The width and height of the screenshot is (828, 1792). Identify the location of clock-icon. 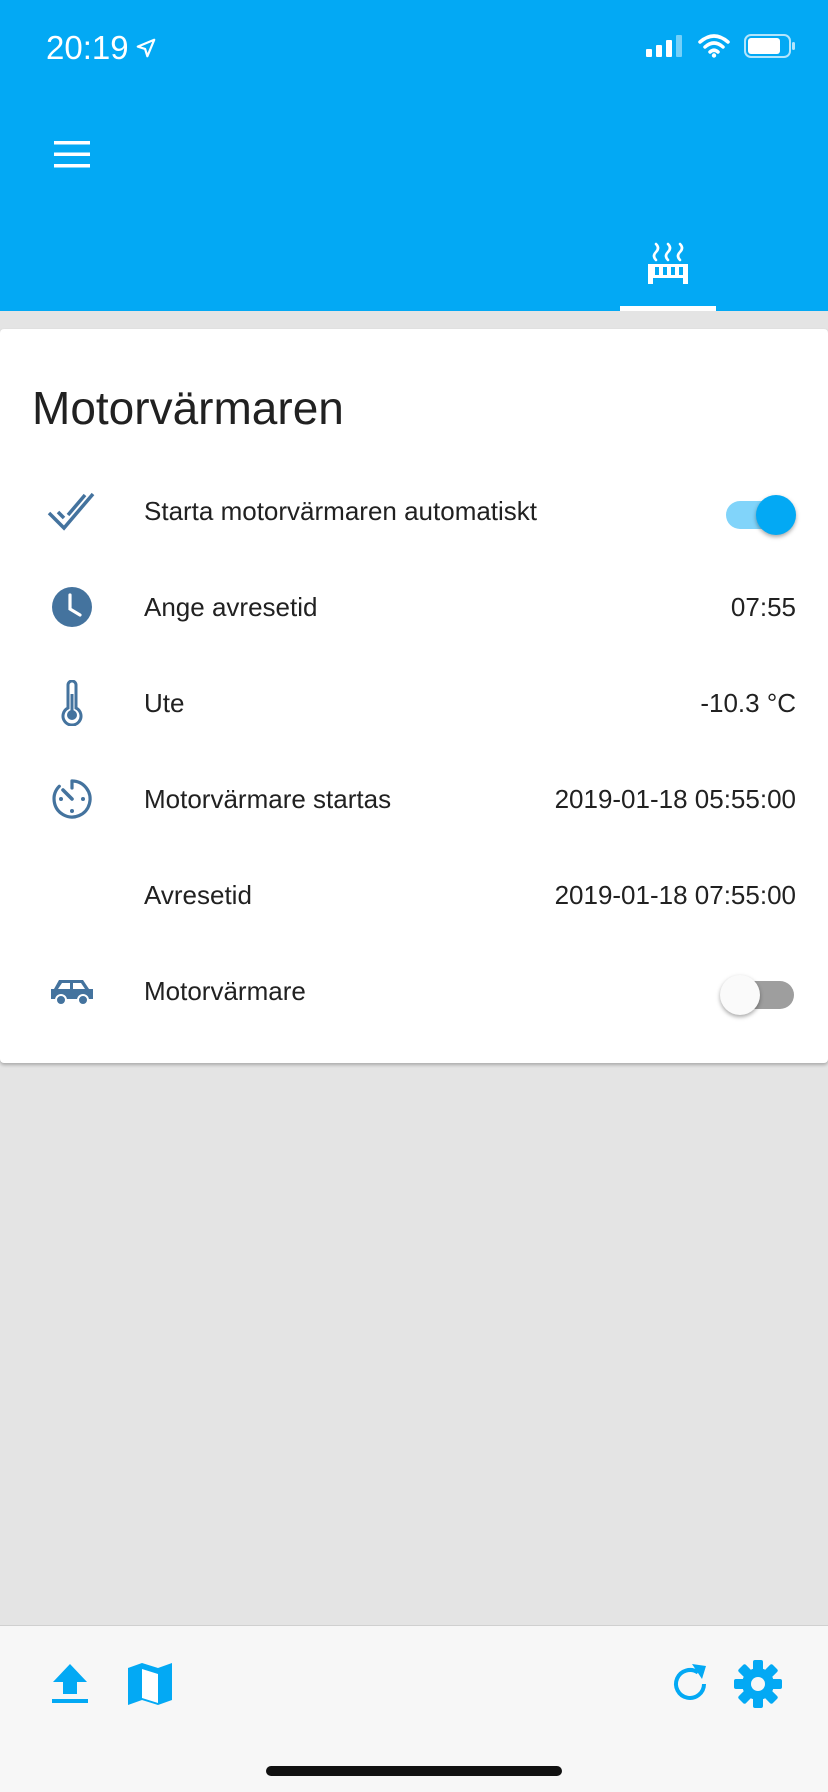
(72, 607).